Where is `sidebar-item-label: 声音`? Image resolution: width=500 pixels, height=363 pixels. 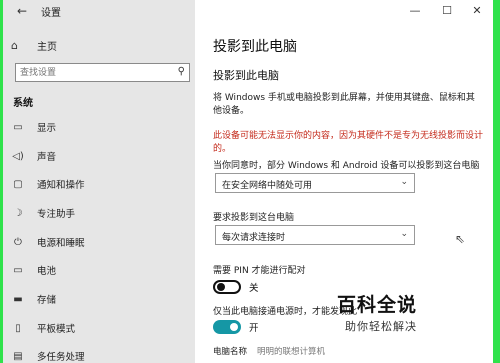
sidebar-item-label: 声音 is located at coordinates (47, 157).